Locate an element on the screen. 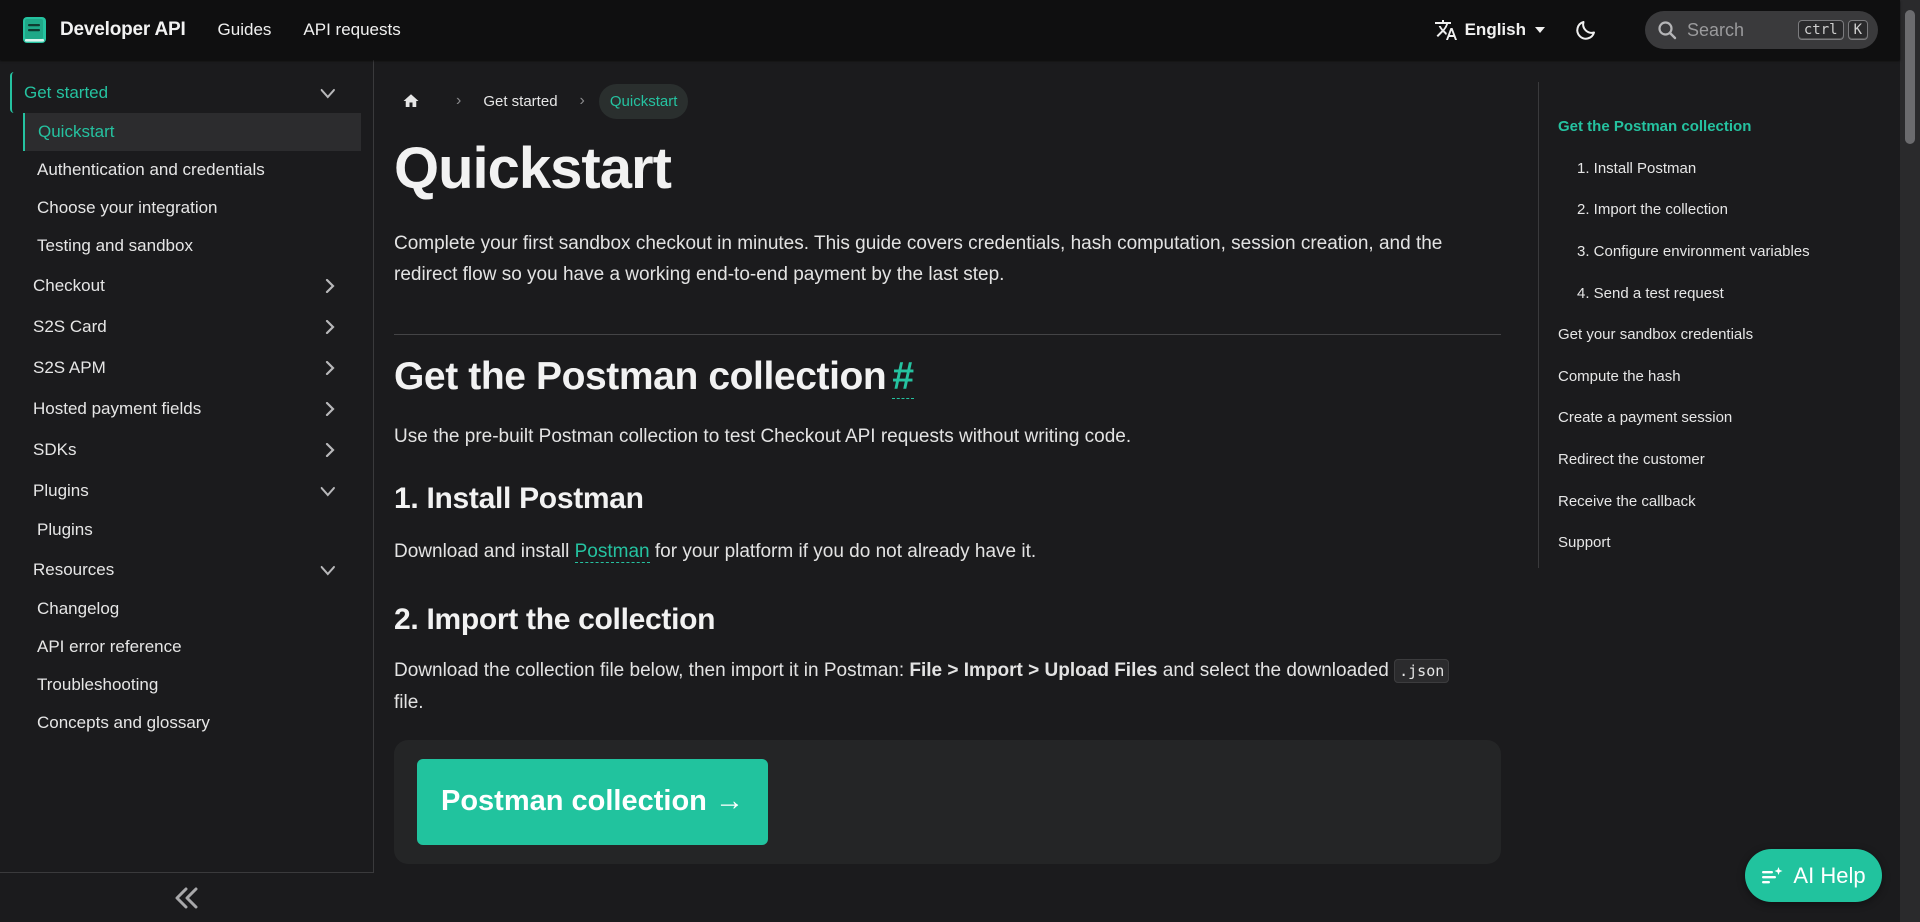 This screenshot has height=922, width=1920. sidebar-category-label: S2S APM is located at coordinates (69, 367).